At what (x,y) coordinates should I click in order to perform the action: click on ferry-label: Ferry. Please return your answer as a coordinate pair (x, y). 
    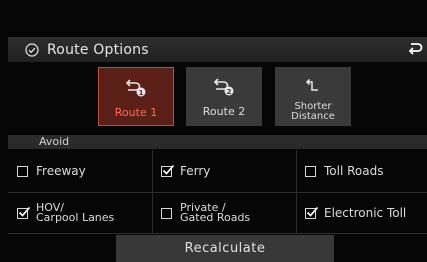
    Looking at the image, I should click on (195, 171).